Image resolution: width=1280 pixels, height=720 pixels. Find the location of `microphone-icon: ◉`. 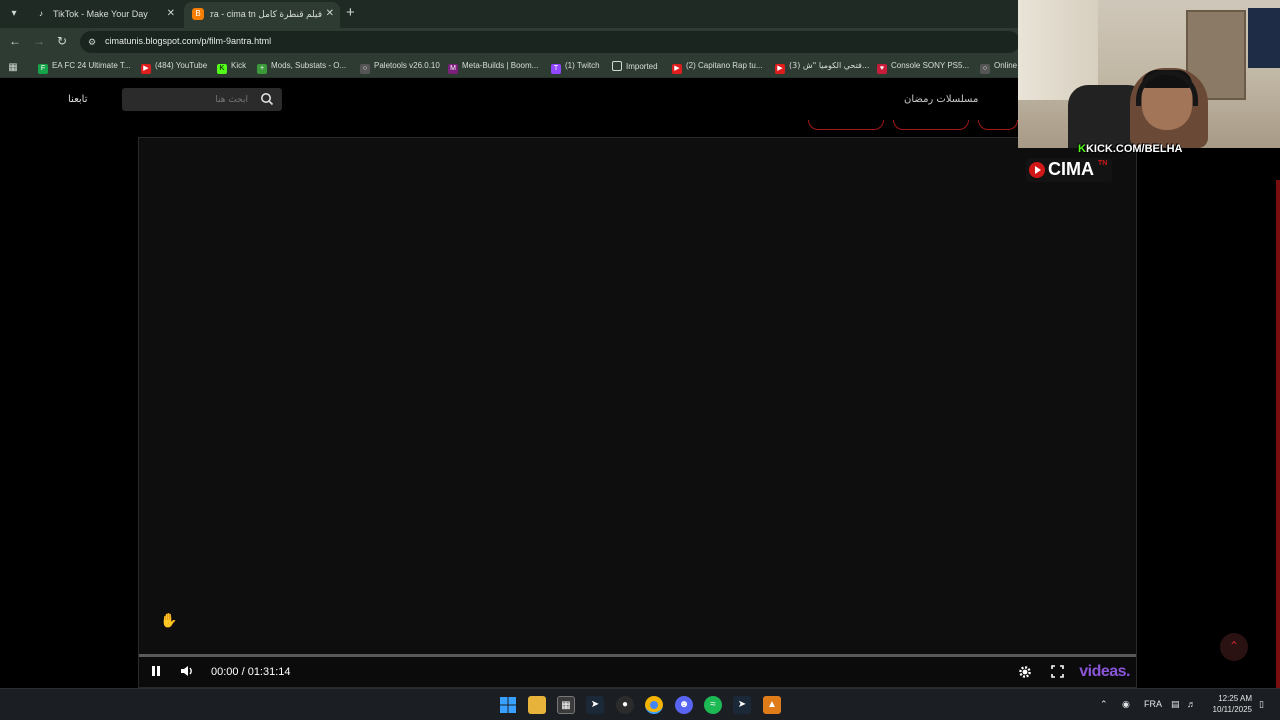

microphone-icon: ◉ is located at coordinates (1126, 704).